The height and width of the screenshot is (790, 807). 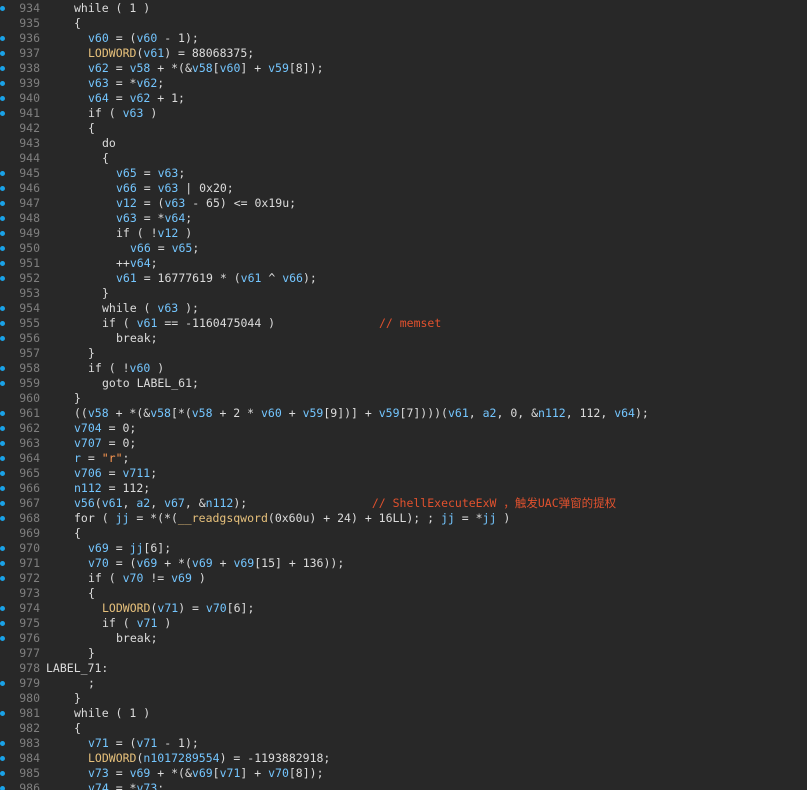 What do you see at coordinates (403, 398) in the screenshot?
I see `code-line: 960}` at bounding box center [403, 398].